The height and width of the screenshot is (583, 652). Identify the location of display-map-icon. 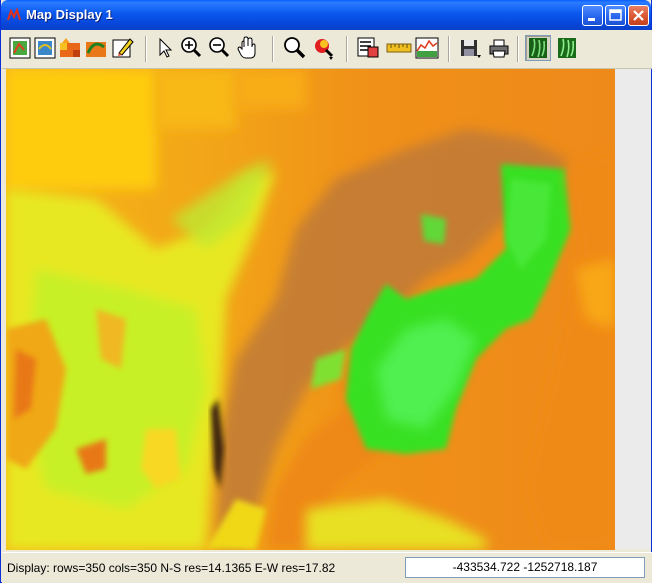
(20, 48).